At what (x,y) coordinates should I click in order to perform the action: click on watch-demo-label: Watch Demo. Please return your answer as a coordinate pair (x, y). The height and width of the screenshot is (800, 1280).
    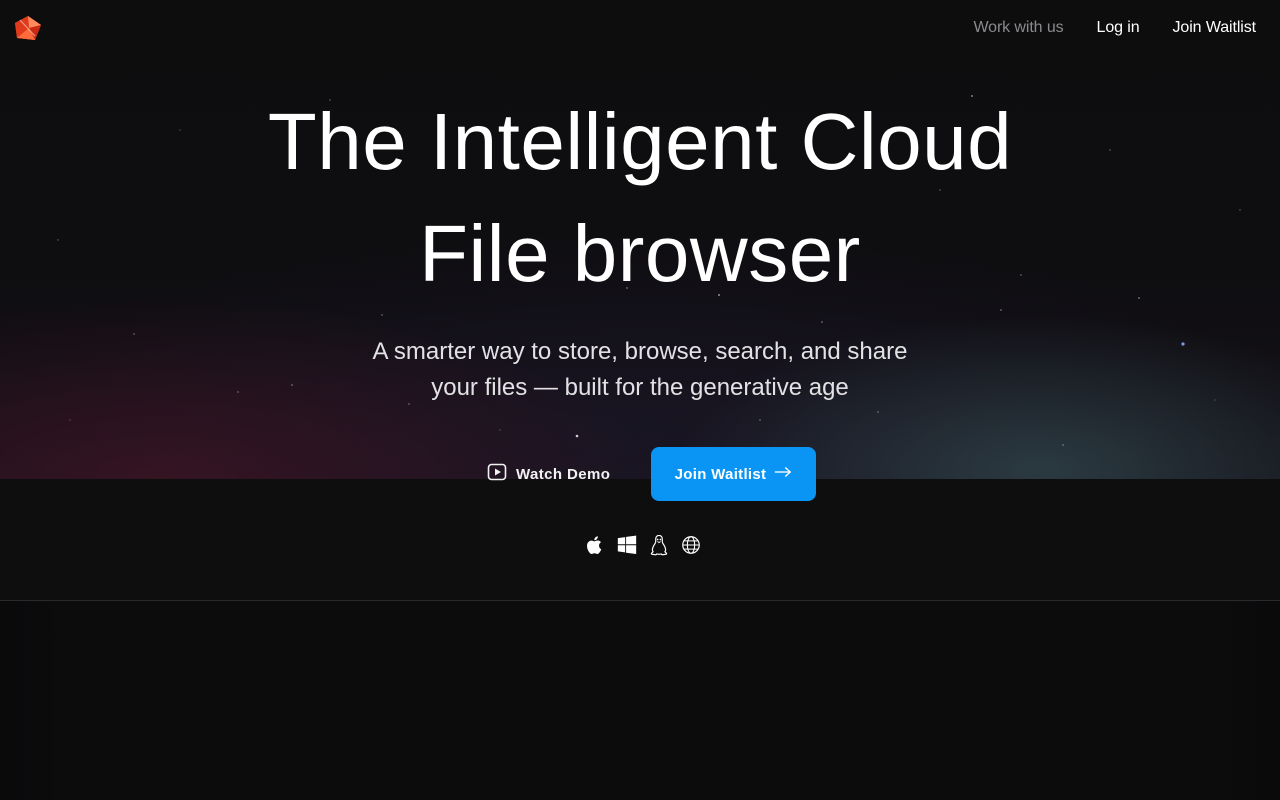
    Looking at the image, I should click on (563, 474).